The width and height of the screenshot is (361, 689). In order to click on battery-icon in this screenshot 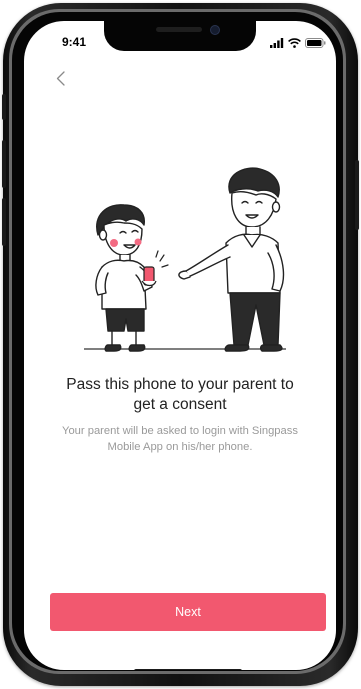, I will do `click(315, 43)`.